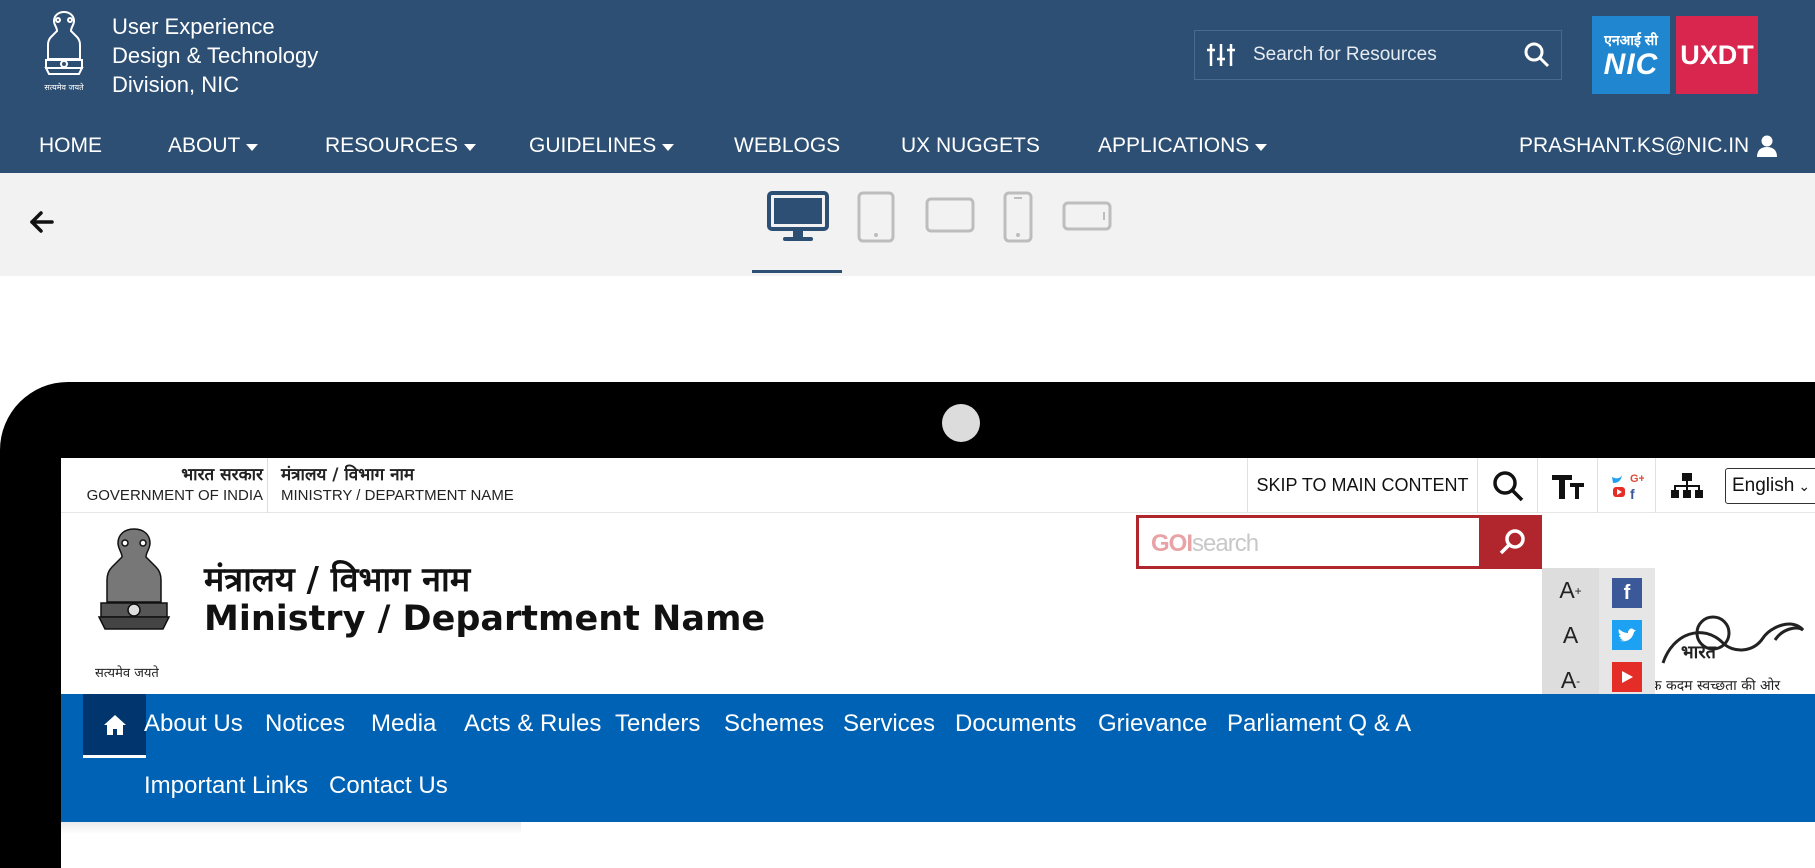  What do you see at coordinates (162, 483) in the screenshot?
I see `gov-of-india: भारत सरकार GOVERNMENT OF INDIA` at bounding box center [162, 483].